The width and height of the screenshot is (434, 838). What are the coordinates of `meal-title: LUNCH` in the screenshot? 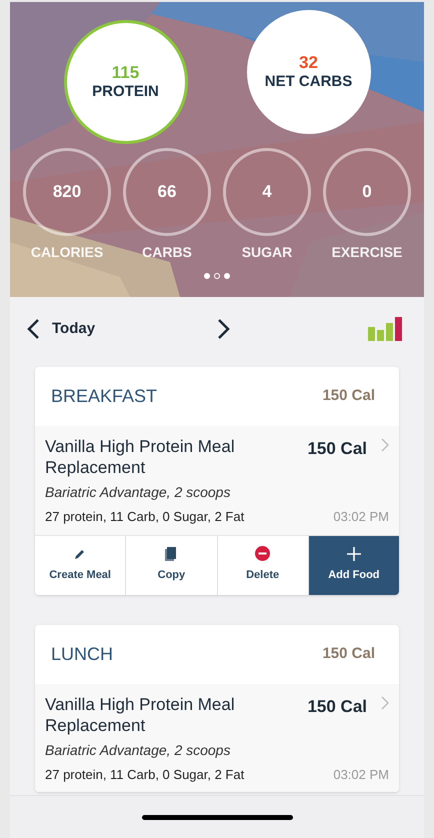 It's located at (82, 654).